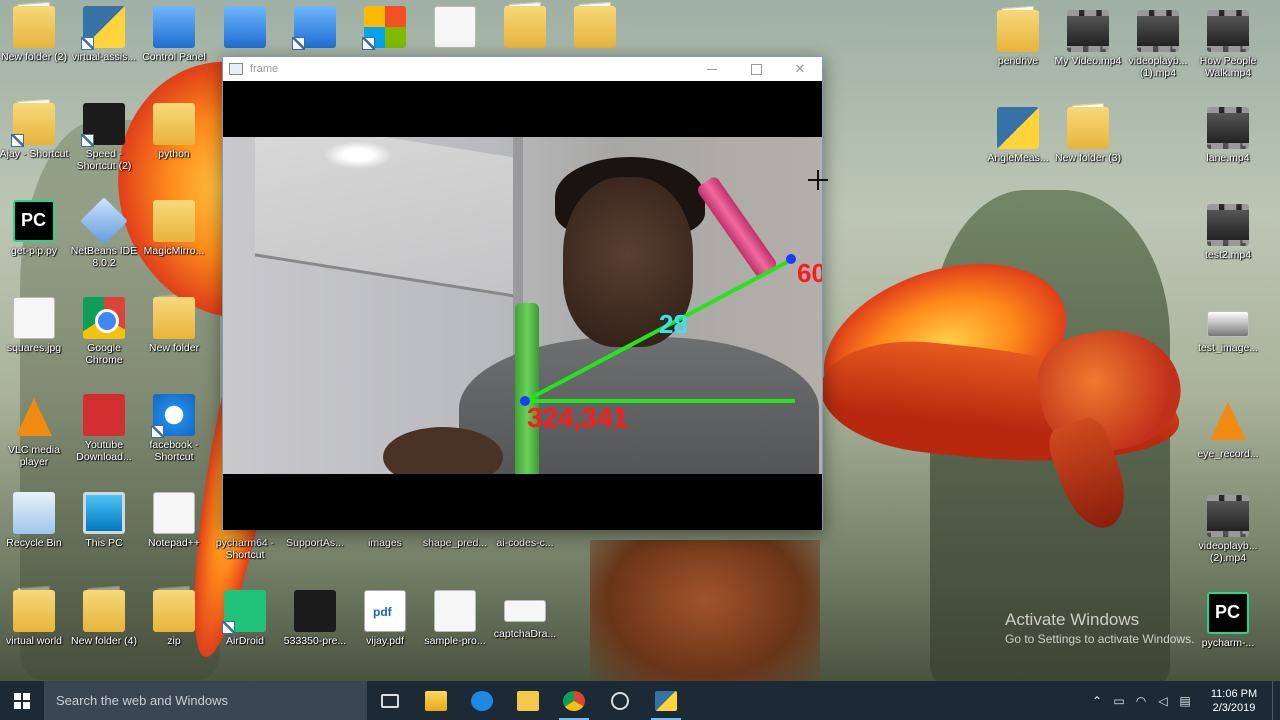  I want to click on desktop-icon: Speed - Shortcut (2), so click(104, 145).